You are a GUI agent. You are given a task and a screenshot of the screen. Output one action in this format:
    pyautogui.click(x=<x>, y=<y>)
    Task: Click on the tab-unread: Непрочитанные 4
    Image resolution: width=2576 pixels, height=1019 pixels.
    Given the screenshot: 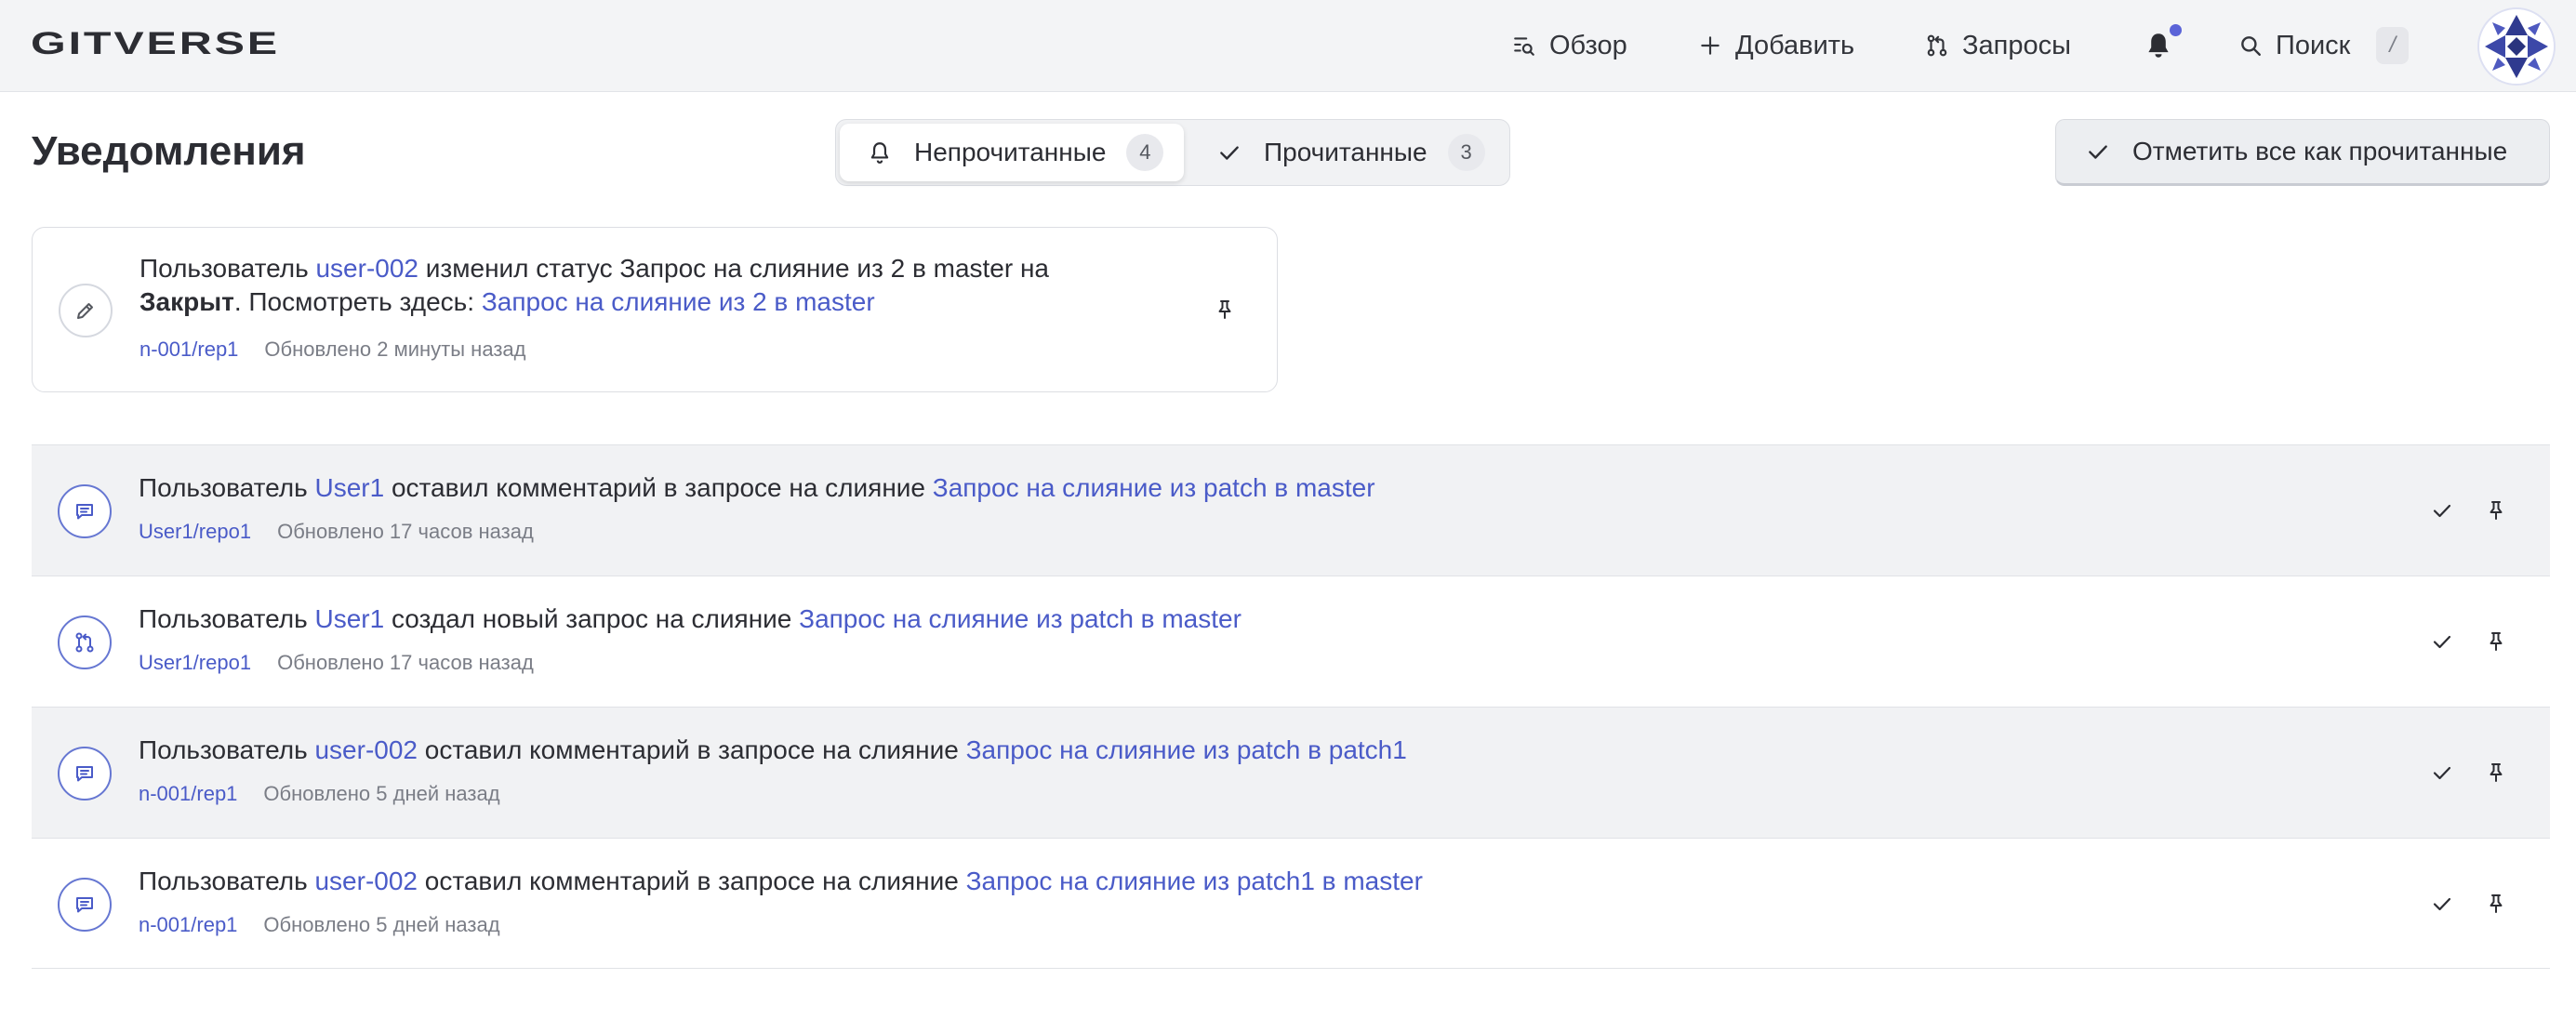 What is the action you would take?
    pyautogui.click(x=1012, y=153)
    